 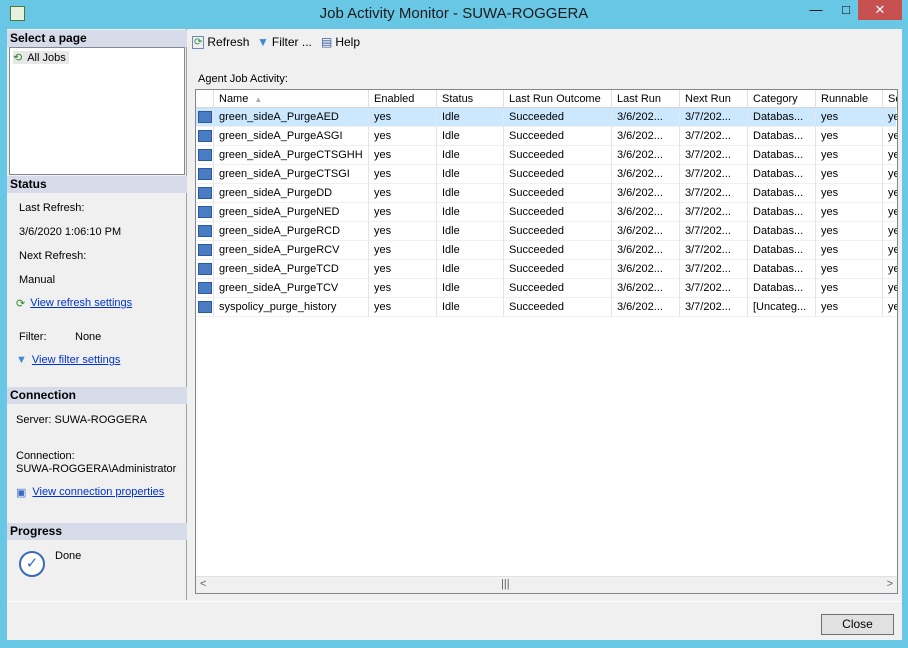 I want to click on close-button: Close, so click(x=857, y=624).